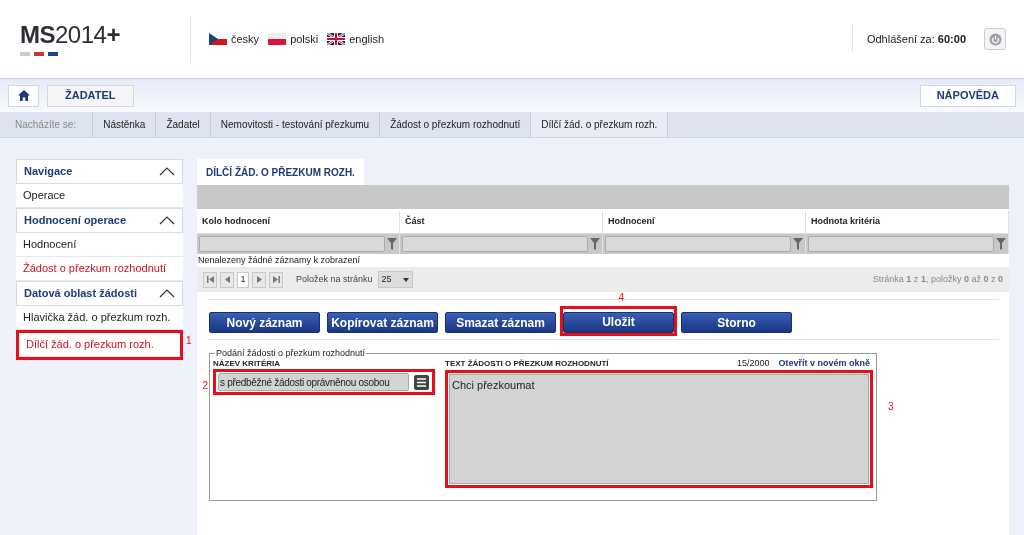  Describe the element at coordinates (527, 364) in the screenshot. I see `field-label: TEXT ŽÁDOSTI O PŘEZKUM ROZHODNUTÍ` at that location.